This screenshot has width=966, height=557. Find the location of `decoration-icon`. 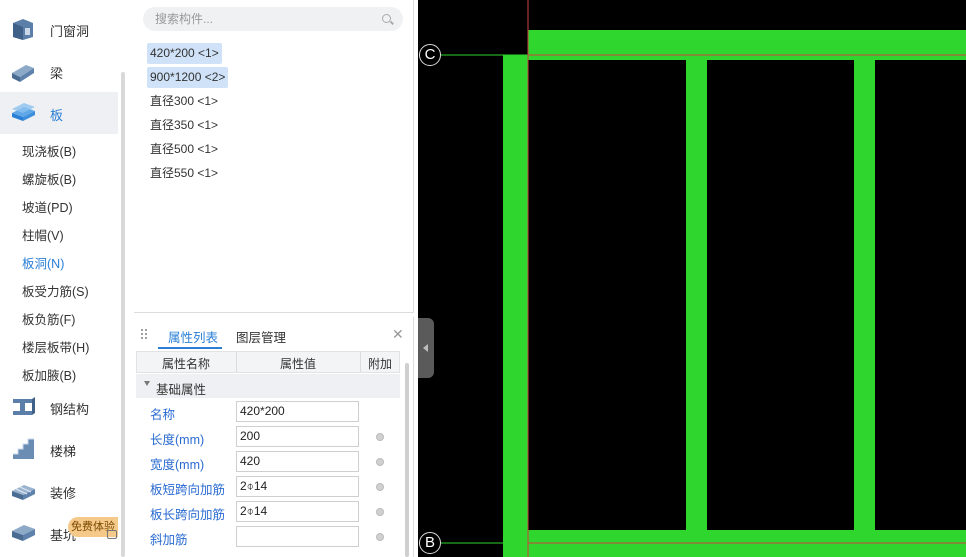

decoration-icon is located at coordinates (23, 492).